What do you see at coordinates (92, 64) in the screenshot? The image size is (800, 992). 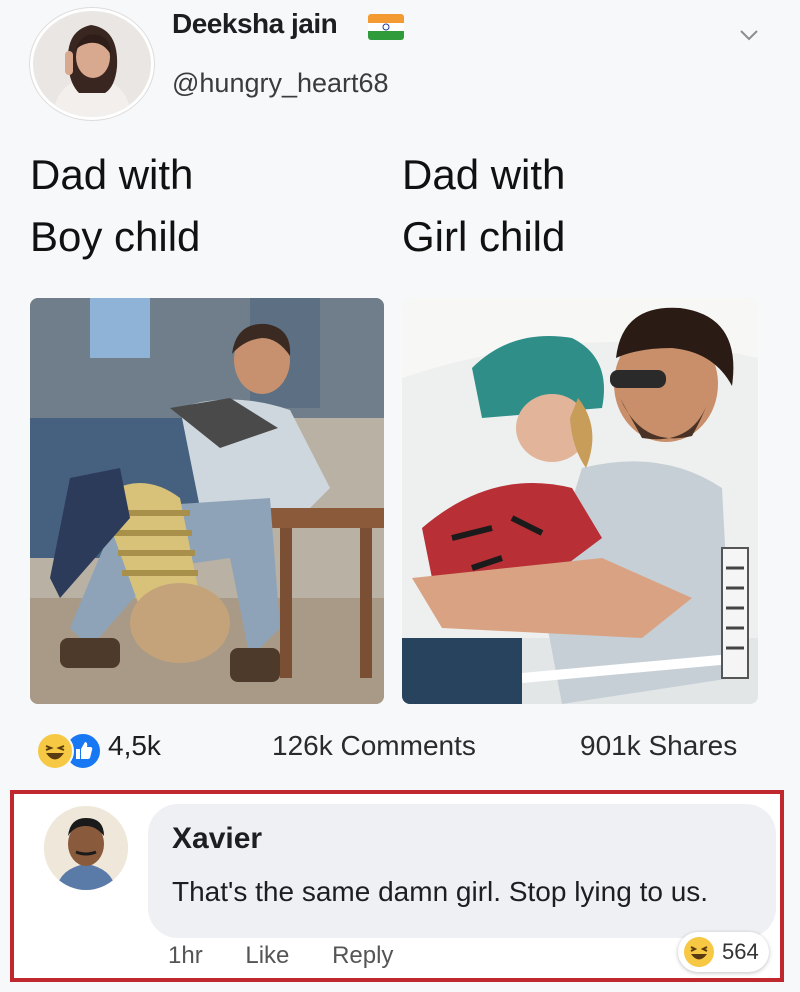 I see `author-avatar` at bounding box center [92, 64].